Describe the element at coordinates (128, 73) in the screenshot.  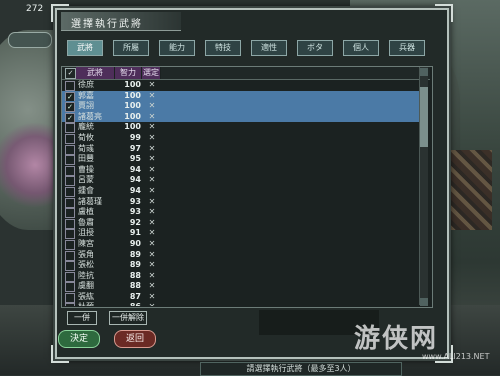
I see `column-header-int: 智力` at that location.